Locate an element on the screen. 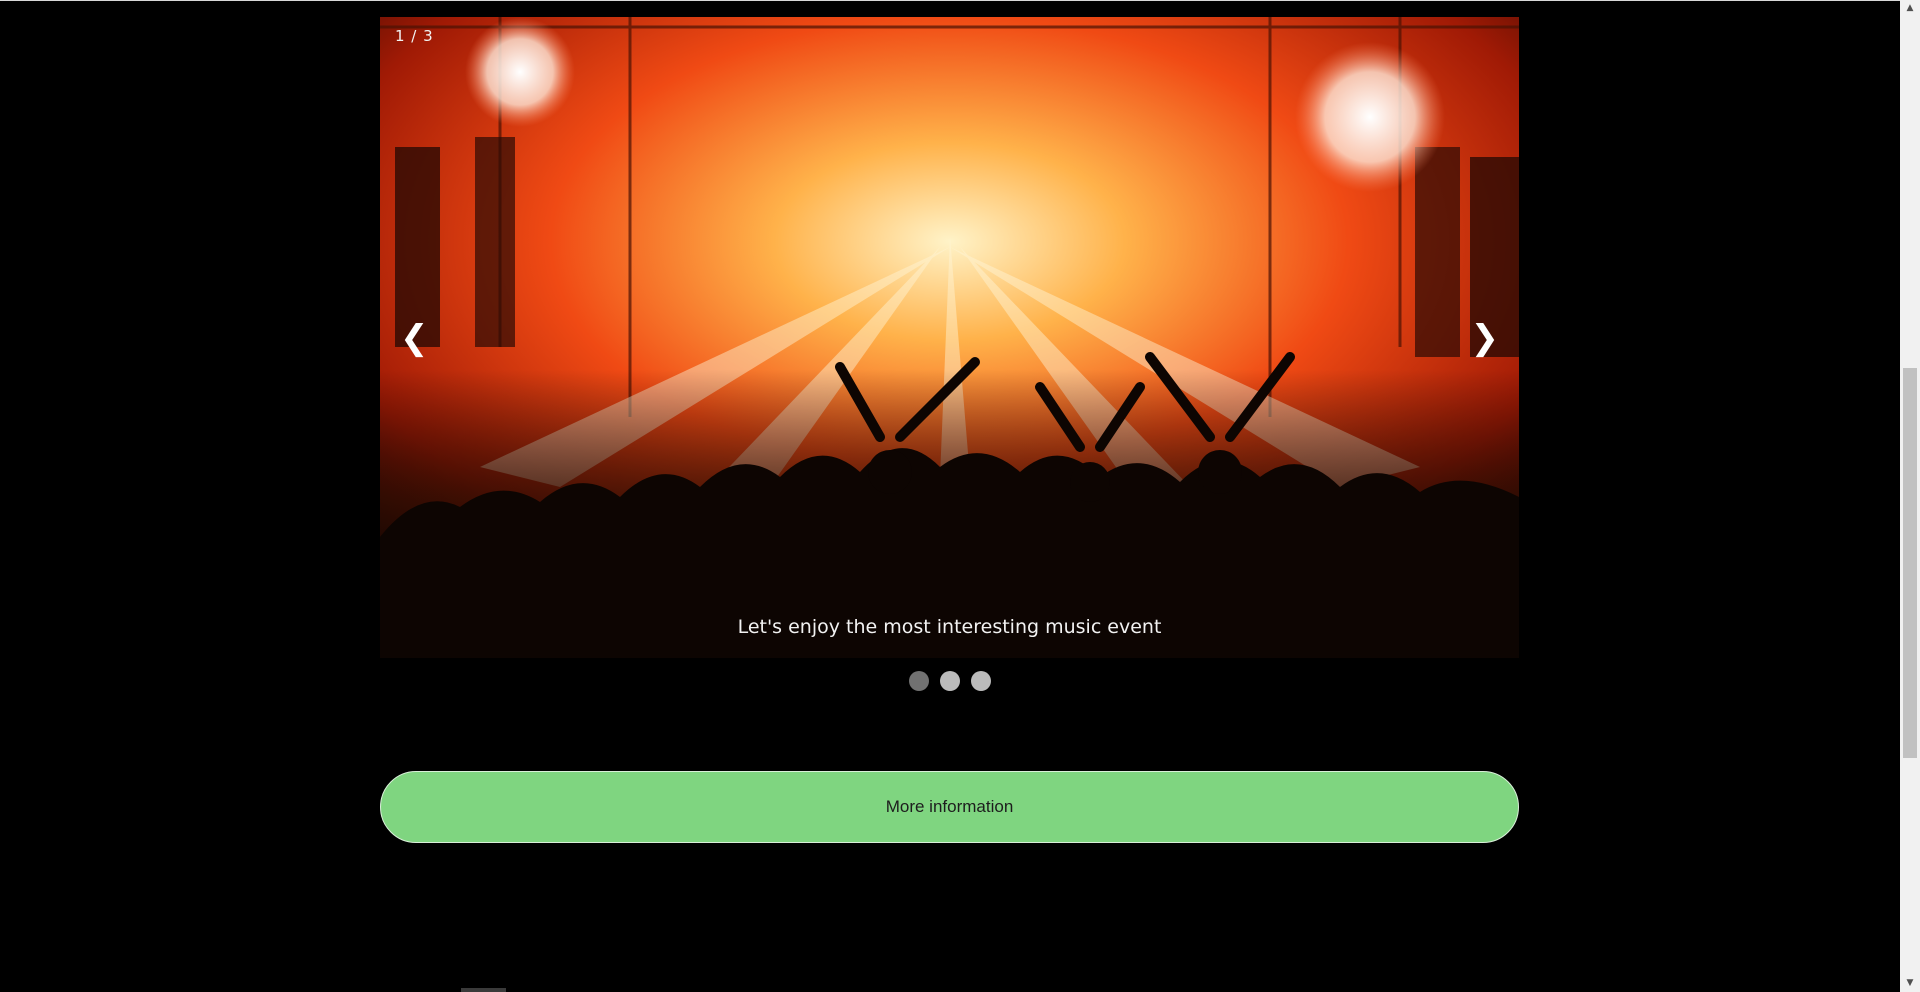 The width and height of the screenshot is (1920, 992). scroll-up-icon: ▲ is located at coordinates (1910, 8).